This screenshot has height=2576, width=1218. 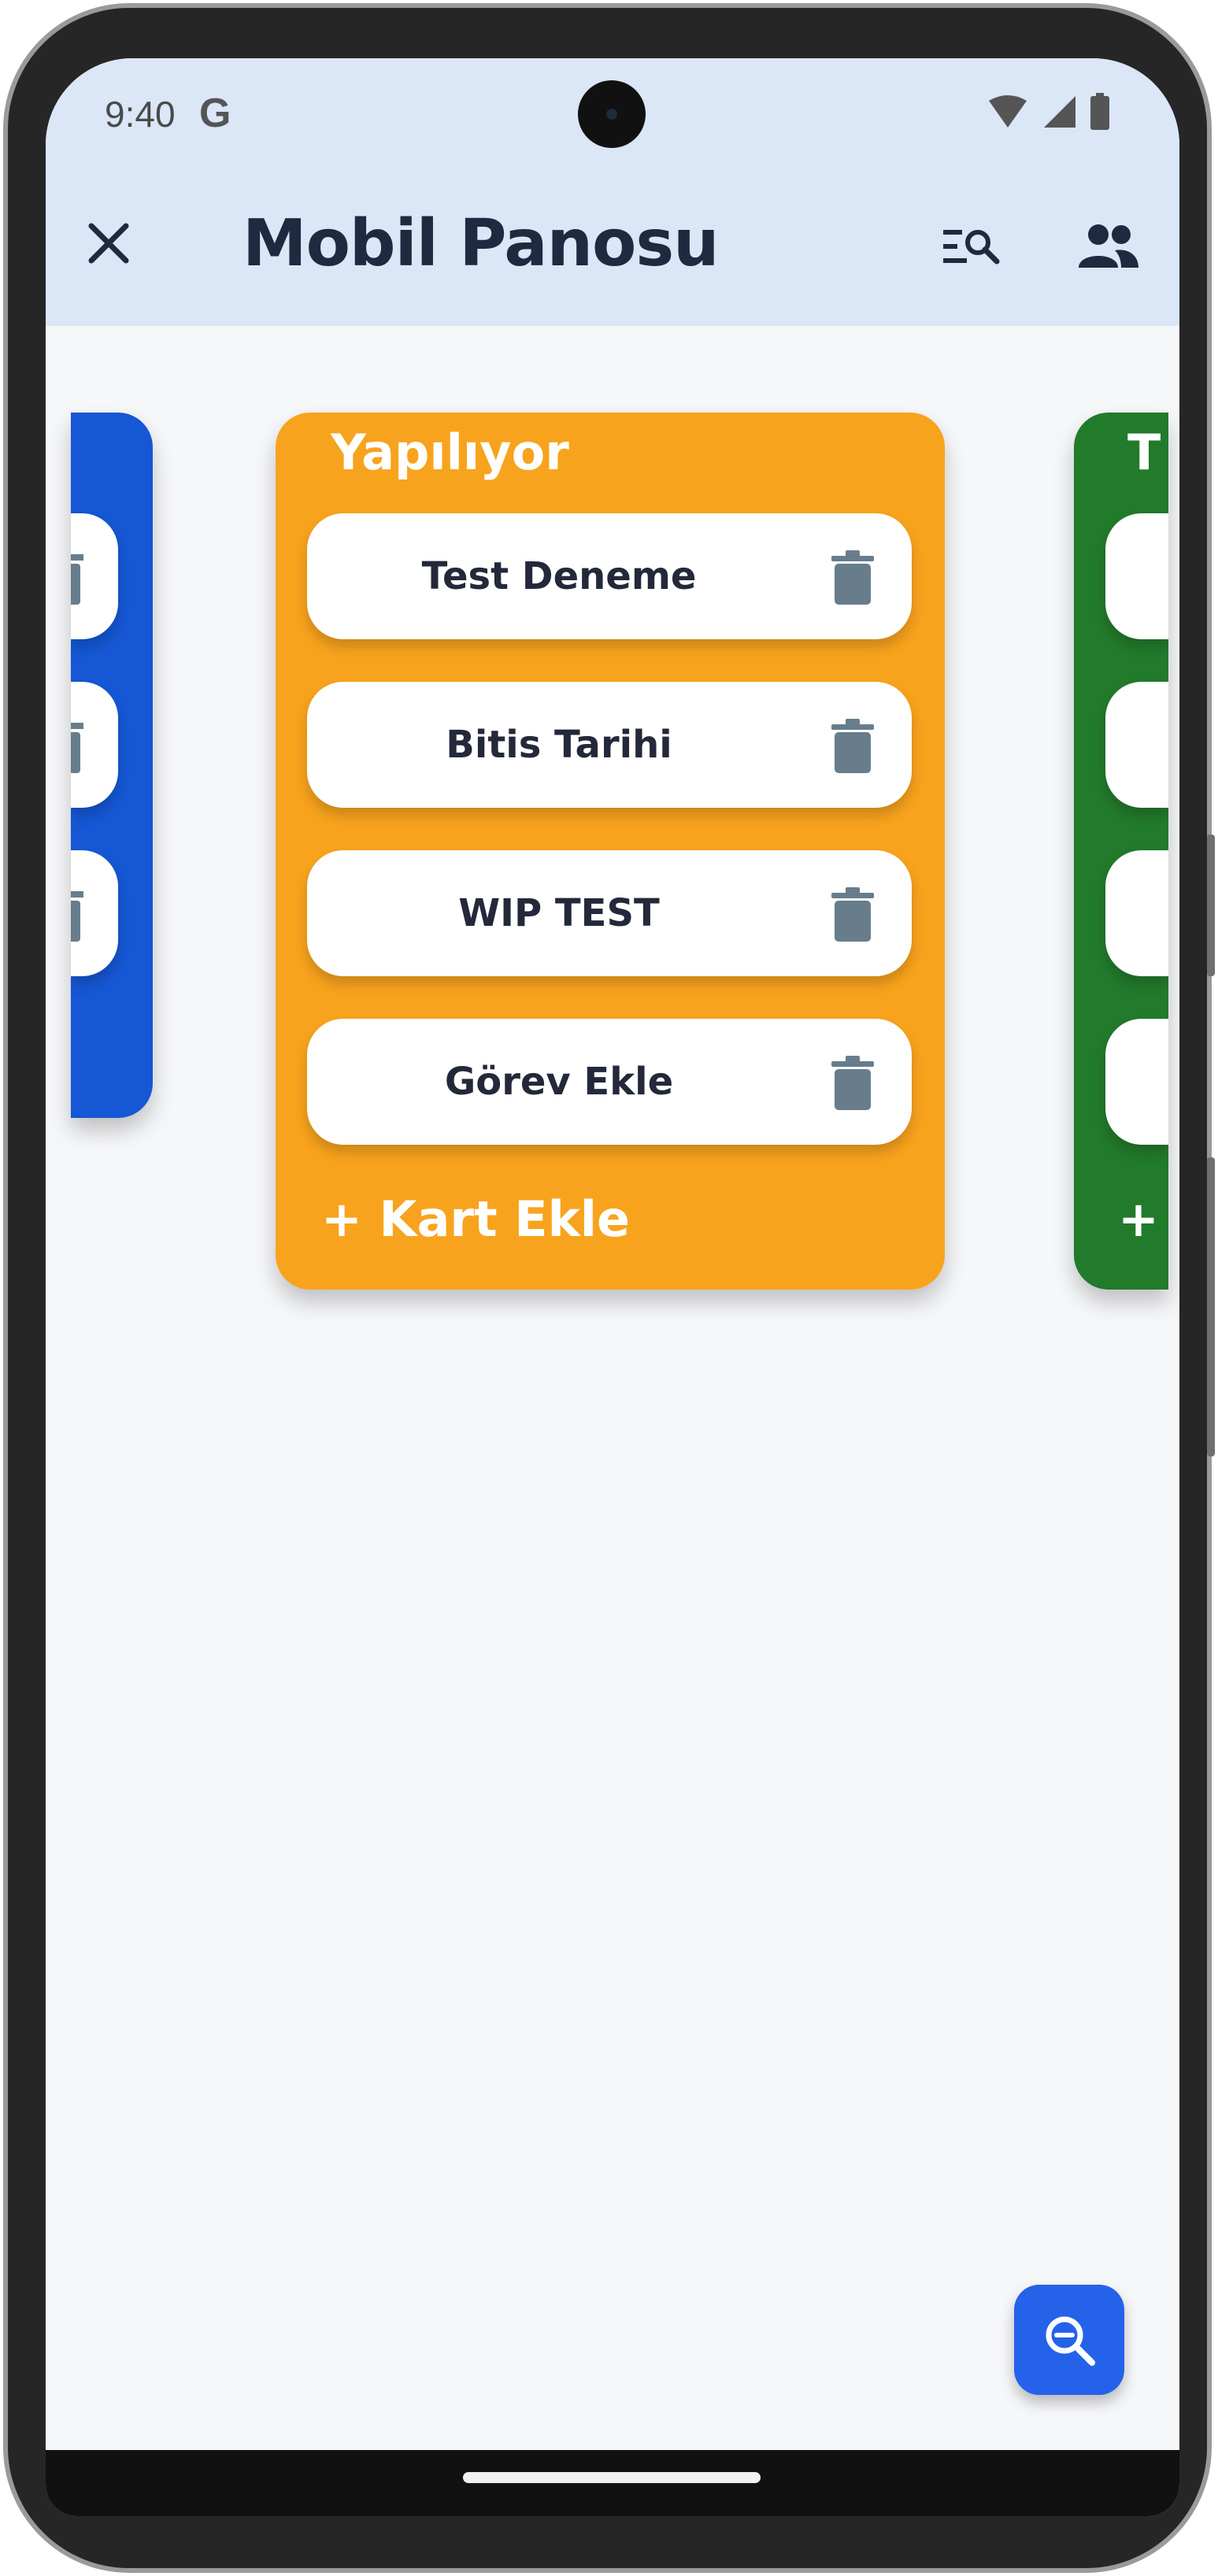 What do you see at coordinates (612, 2477) in the screenshot?
I see `home-indicator` at bounding box center [612, 2477].